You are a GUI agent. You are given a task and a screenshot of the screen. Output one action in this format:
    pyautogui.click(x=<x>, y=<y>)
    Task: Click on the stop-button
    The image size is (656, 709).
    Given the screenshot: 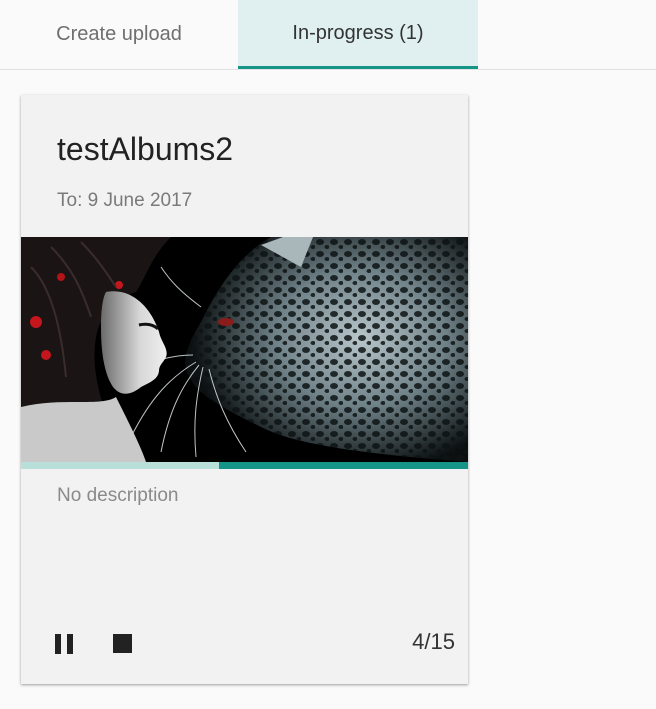 What is the action you would take?
    pyautogui.click(x=124, y=644)
    